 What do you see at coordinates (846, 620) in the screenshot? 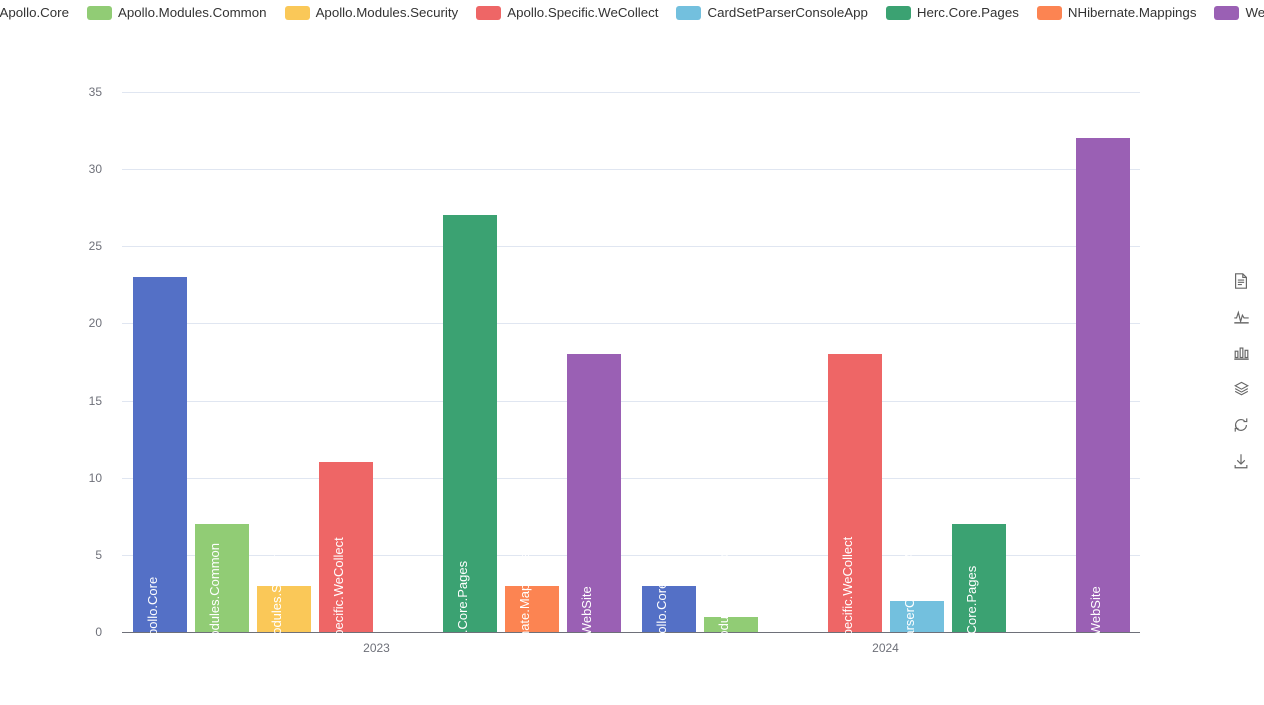
I see `bar-value-label: 18Apollo.Specific.WeCollect` at bounding box center [846, 620].